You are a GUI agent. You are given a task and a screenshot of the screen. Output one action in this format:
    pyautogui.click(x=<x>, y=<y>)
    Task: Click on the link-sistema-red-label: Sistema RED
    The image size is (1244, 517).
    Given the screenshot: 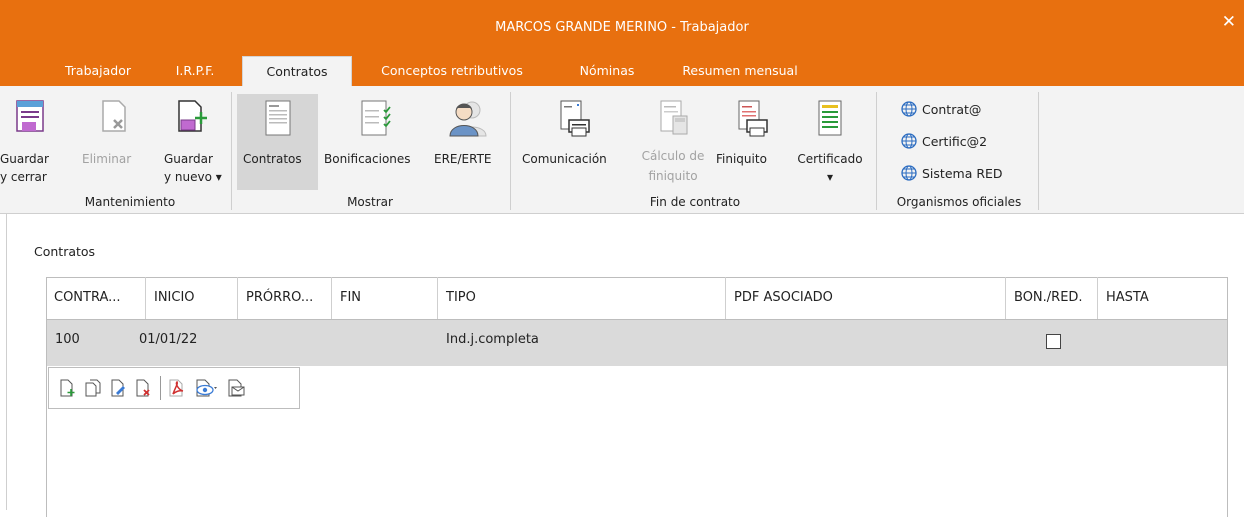 What is the action you would take?
    pyautogui.click(x=962, y=173)
    